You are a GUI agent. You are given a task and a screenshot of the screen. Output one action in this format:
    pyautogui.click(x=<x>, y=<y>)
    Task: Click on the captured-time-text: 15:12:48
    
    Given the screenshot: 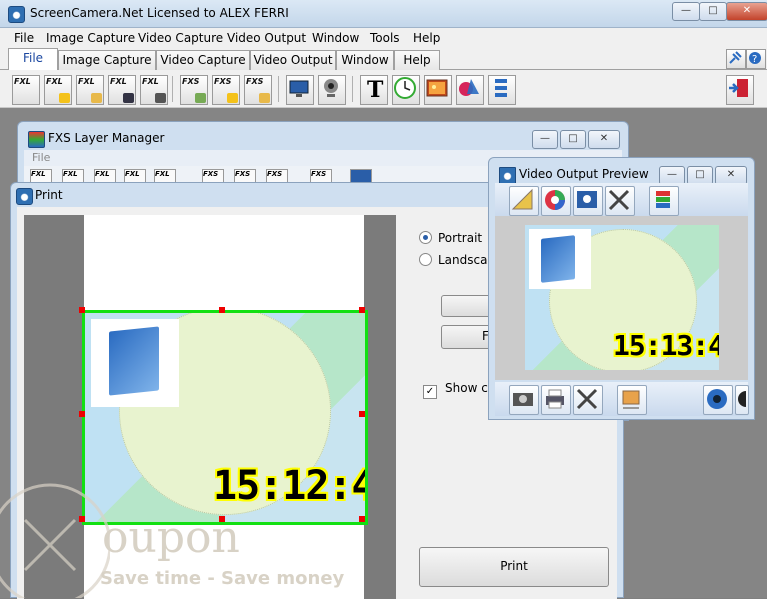 What is the action you would take?
    pyautogui.click(x=289, y=486)
    